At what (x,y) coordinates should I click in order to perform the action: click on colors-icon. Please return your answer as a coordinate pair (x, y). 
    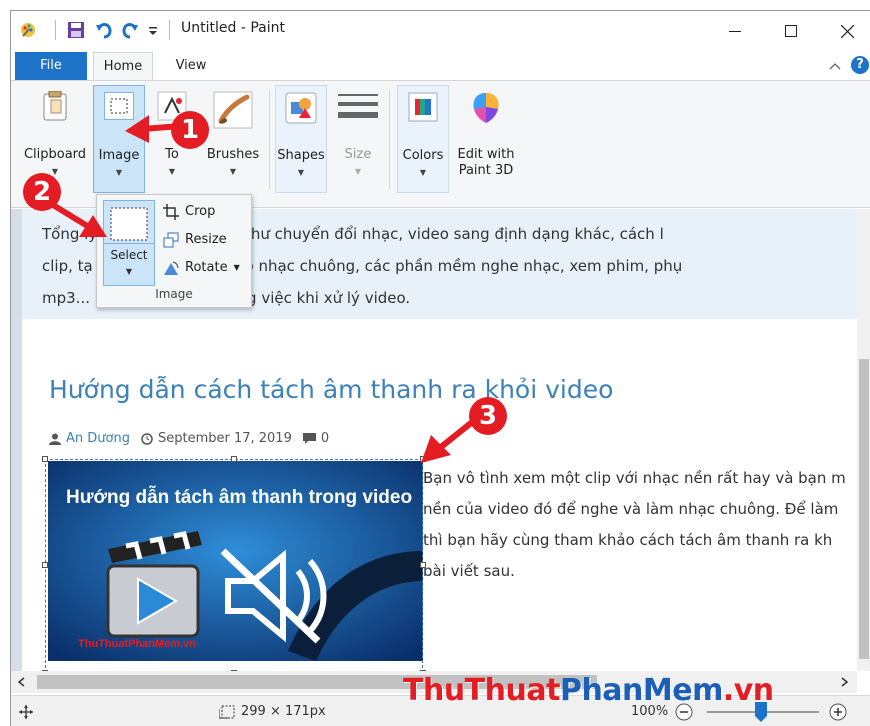
    Looking at the image, I should click on (423, 107).